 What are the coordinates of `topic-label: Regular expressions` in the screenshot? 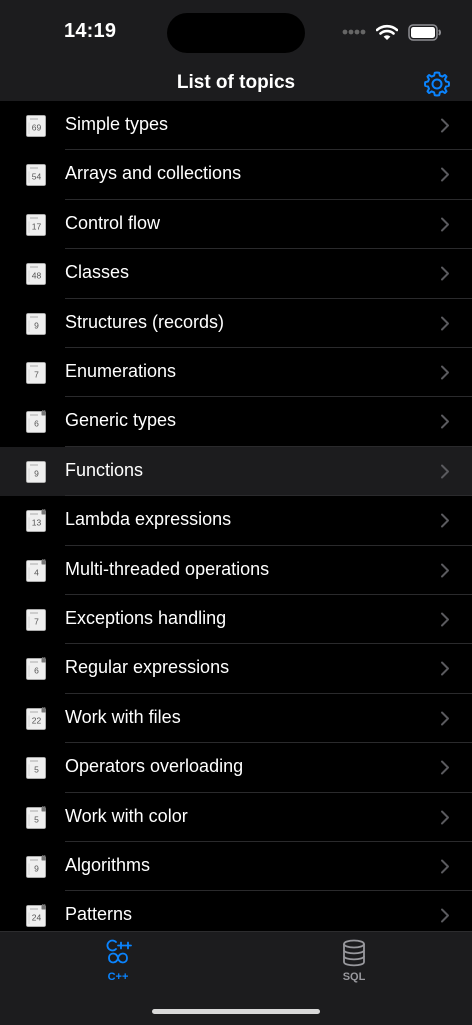 It's located at (147, 667).